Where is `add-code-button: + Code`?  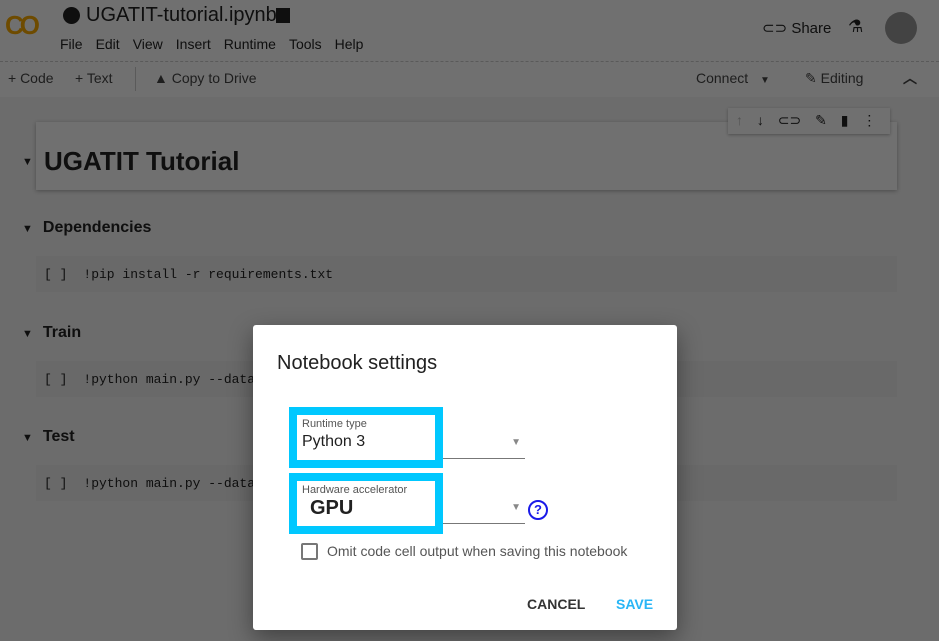
add-code-button: + Code is located at coordinates (31, 78).